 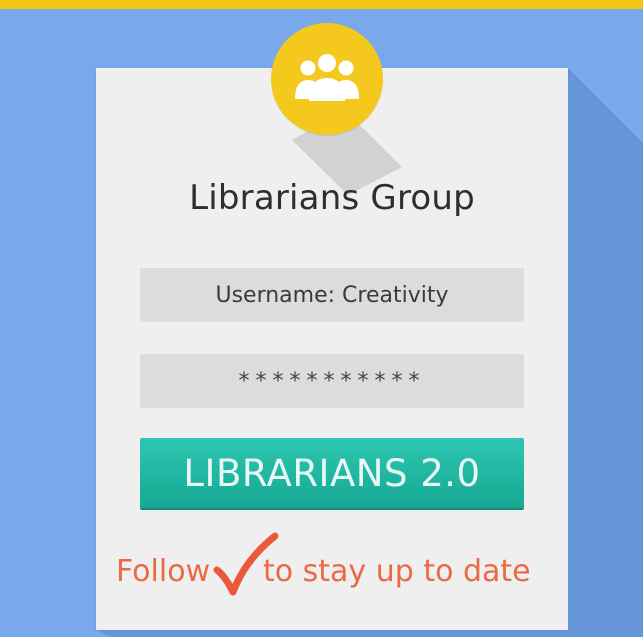 I want to click on password-field: ***********, so click(x=332, y=381).